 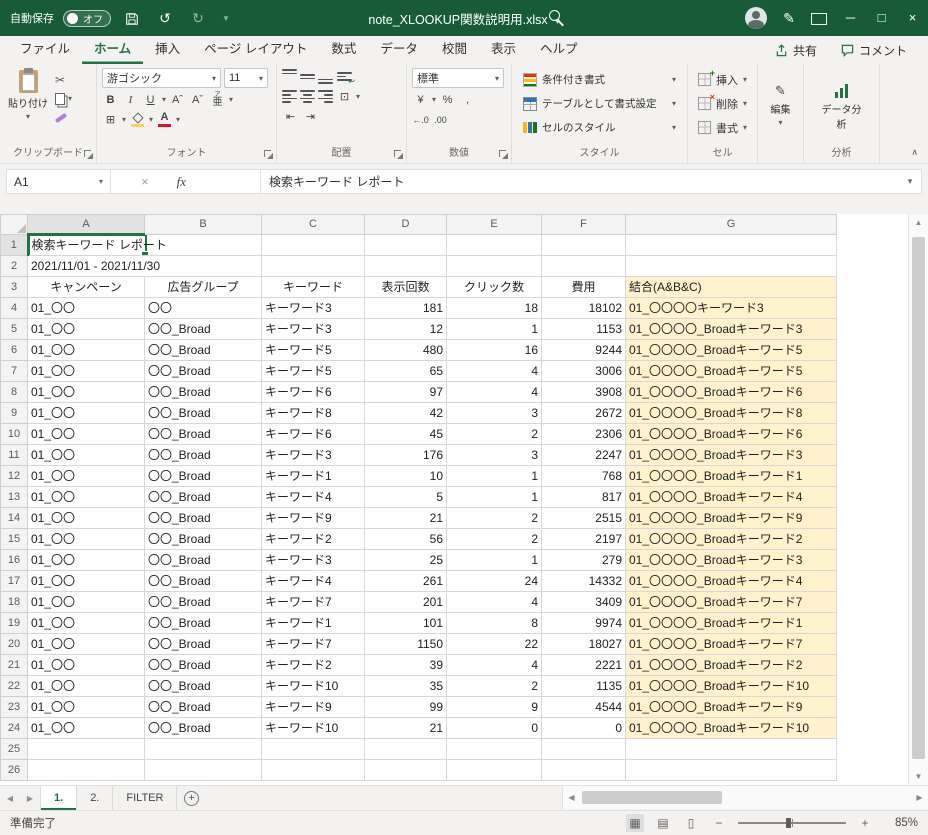 I want to click on cell-E16: 1, so click(x=494, y=560).